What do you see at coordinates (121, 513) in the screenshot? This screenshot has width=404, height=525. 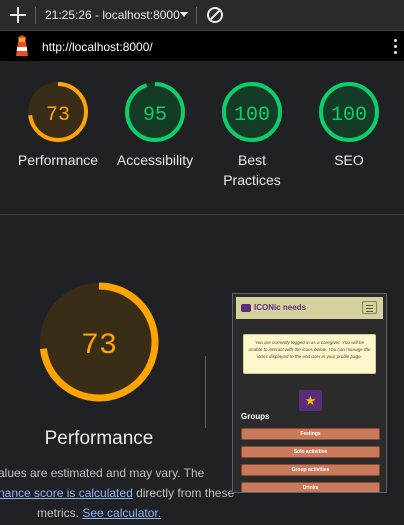 I see `see-calculator-link: See calculator.` at bounding box center [121, 513].